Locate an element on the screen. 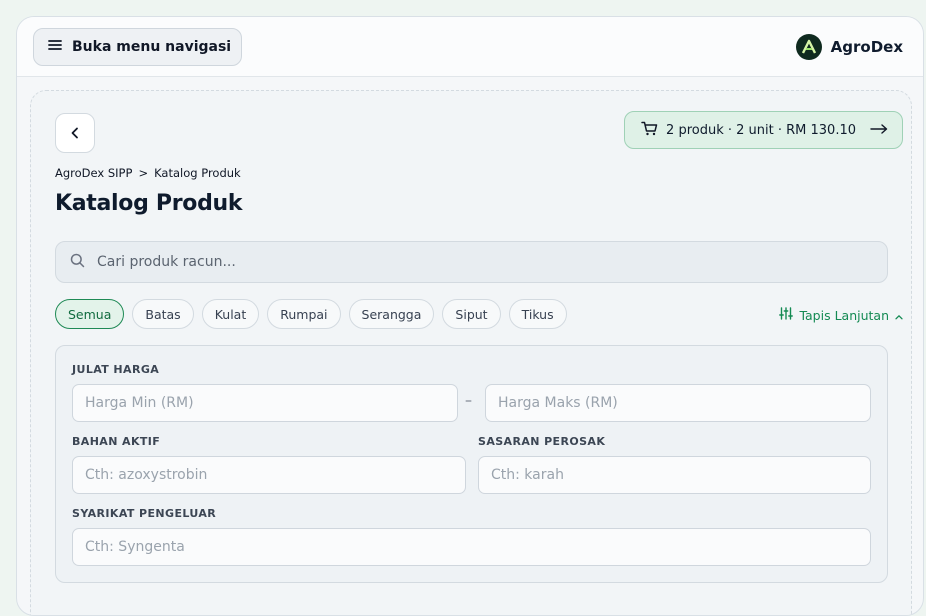  brand: AgroDex is located at coordinates (849, 46).